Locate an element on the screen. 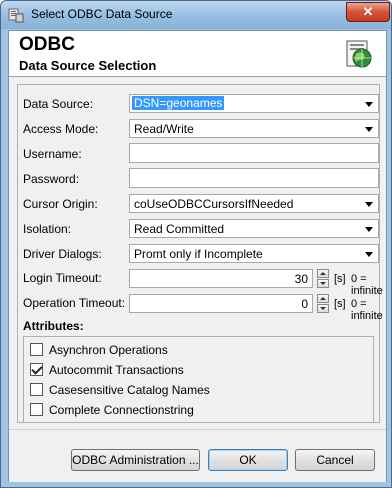  window-title: Select ODBC Data Source is located at coordinates (102, 14).